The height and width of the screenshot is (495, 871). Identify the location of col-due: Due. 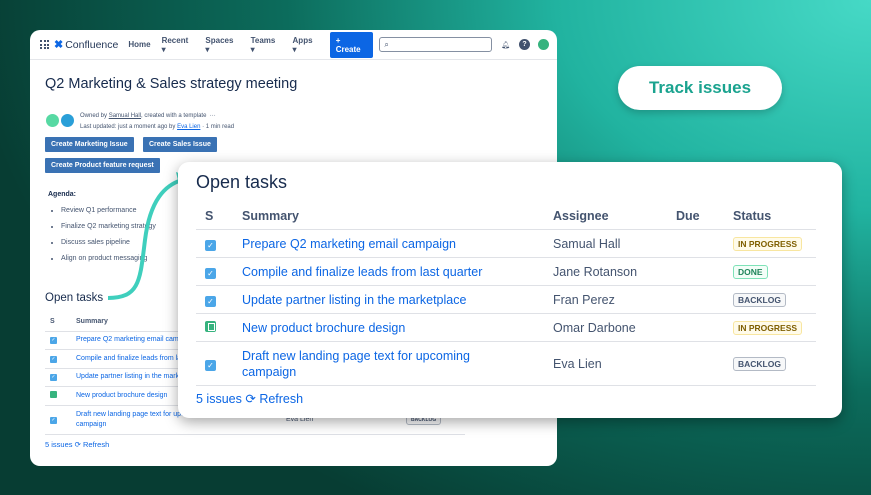
(704, 216).